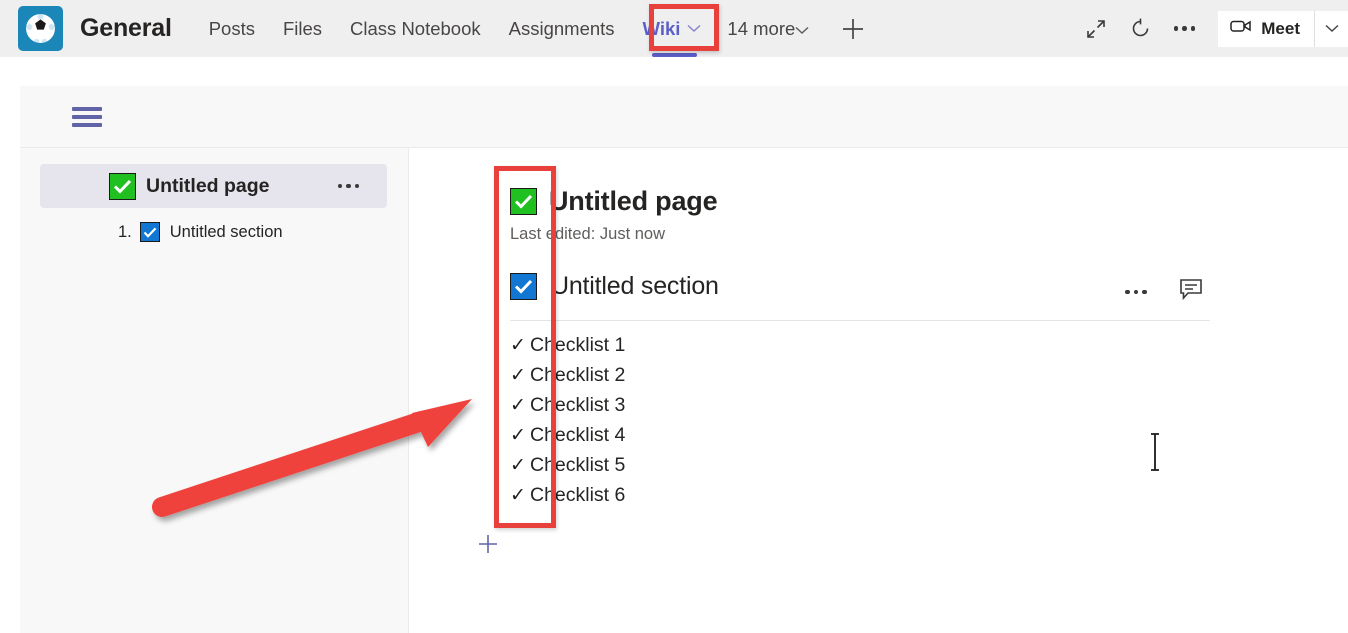  Describe the element at coordinates (661, 28) in the screenshot. I see `tab-wiki-label: Wiki` at that location.